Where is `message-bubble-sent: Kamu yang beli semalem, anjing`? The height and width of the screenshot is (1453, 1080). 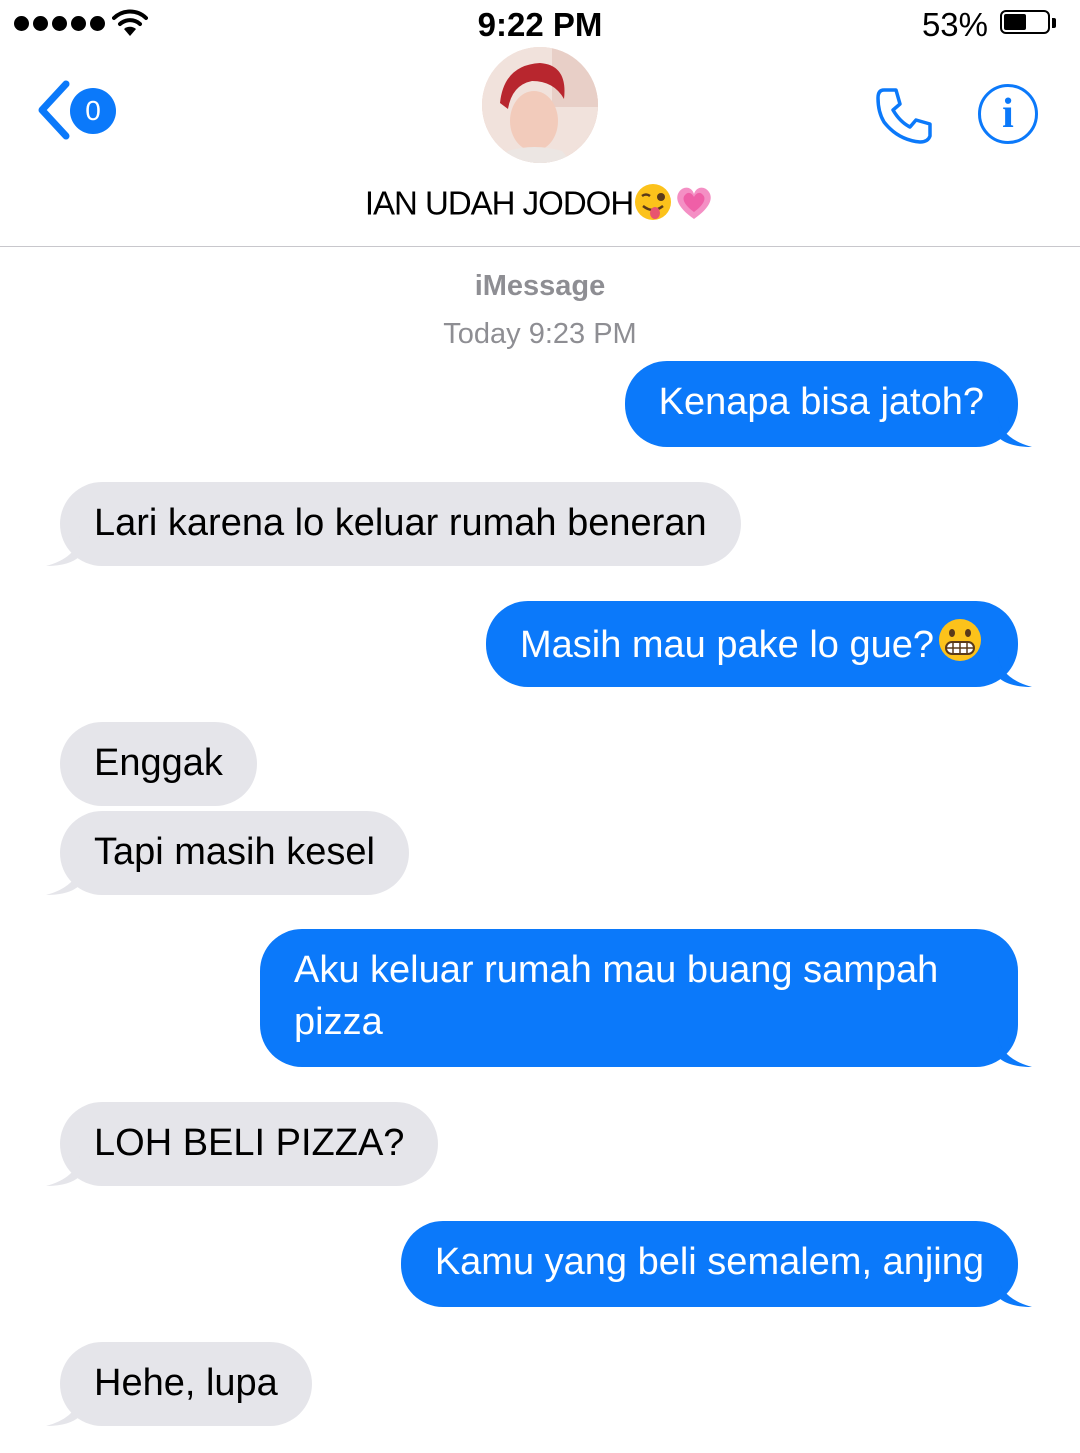 message-bubble-sent: Kamu yang beli semalem, anjing is located at coordinates (716, 1264).